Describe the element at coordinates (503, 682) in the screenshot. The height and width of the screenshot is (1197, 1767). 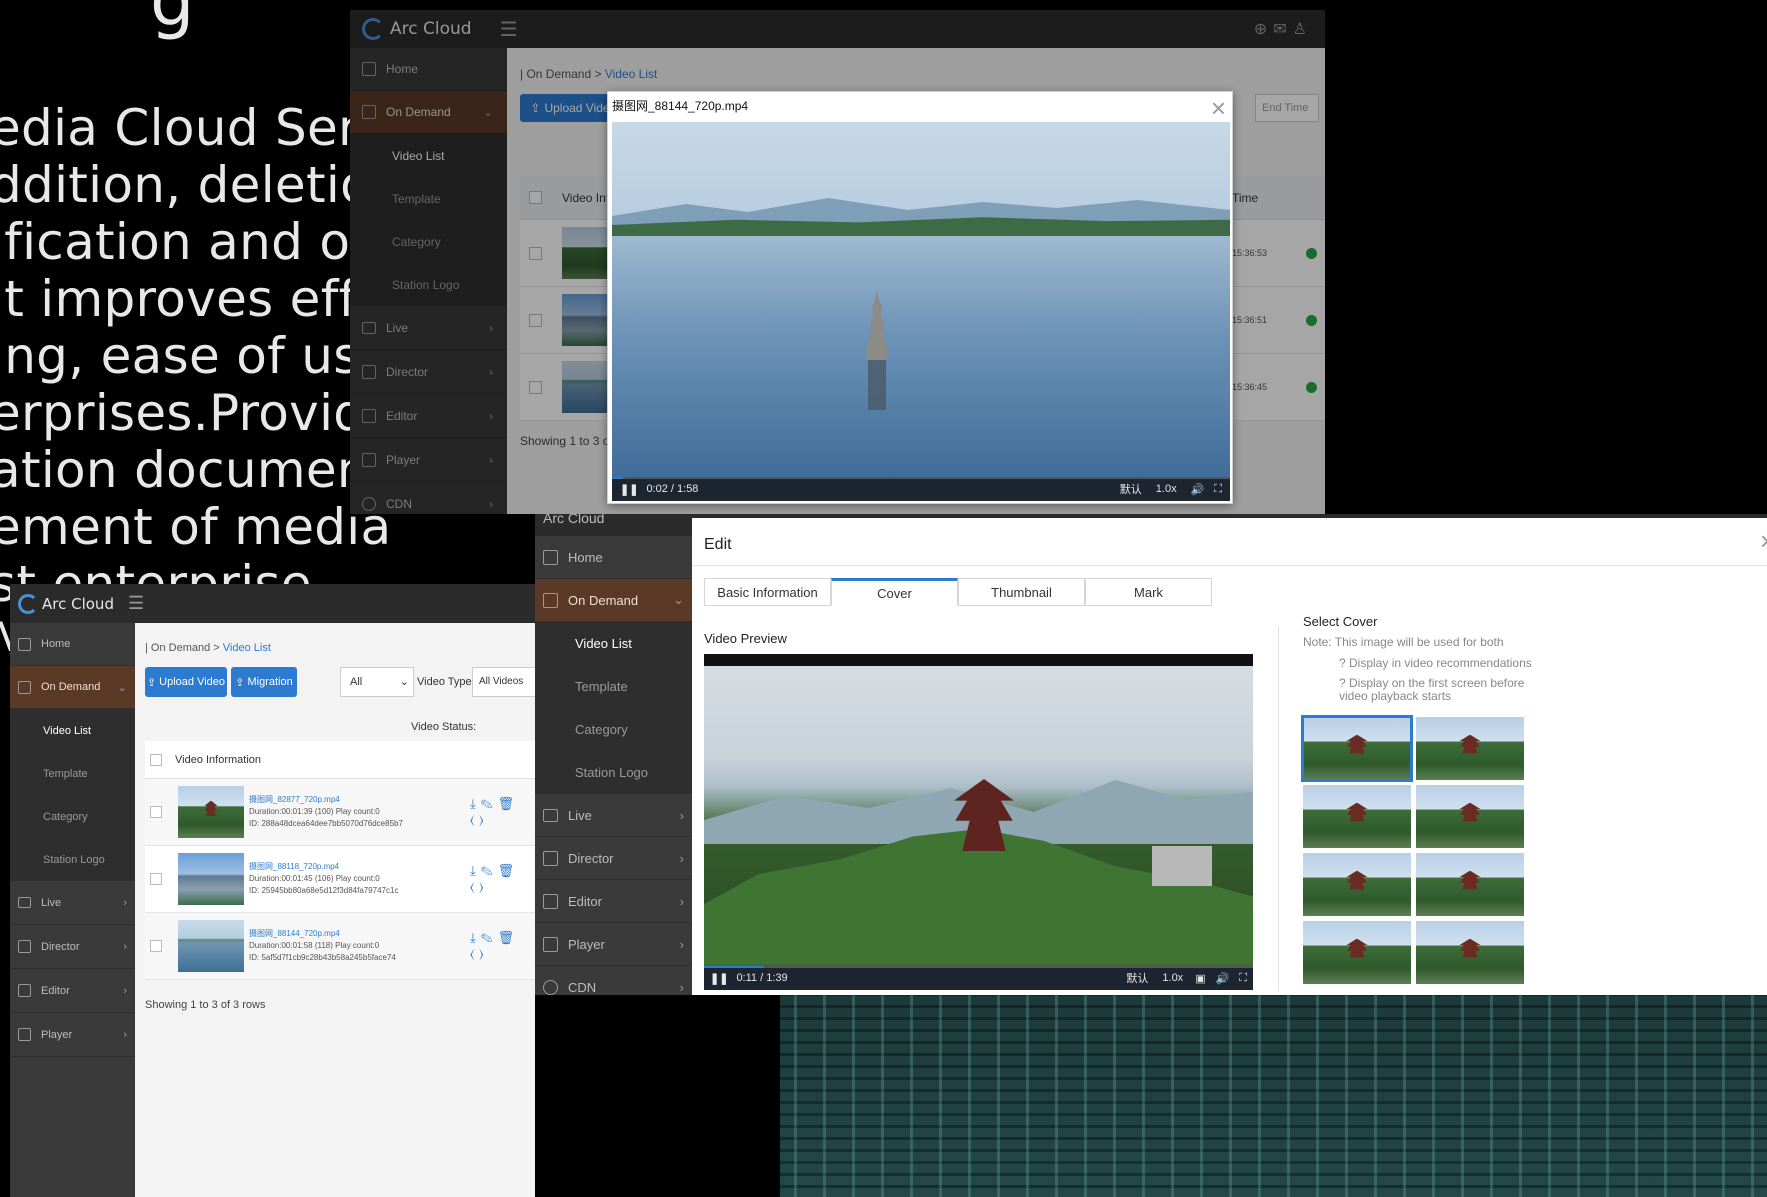
I see `video-type-select: All Videos` at that location.